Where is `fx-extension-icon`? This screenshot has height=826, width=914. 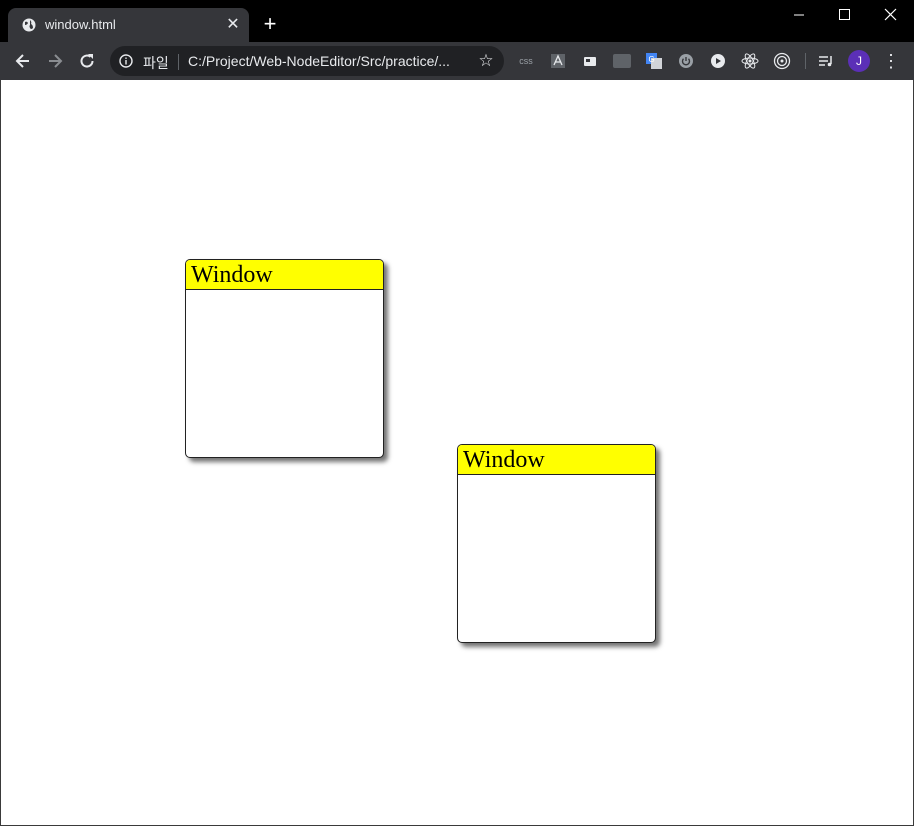
fx-extension-icon is located at coordinates (622, 61).